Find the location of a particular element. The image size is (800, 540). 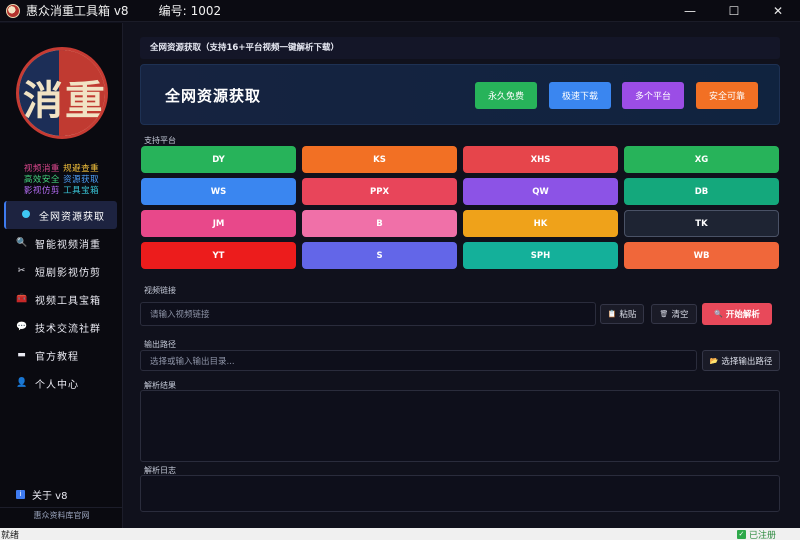

platform-button-ws: WS is located at coordinates (218, 191).